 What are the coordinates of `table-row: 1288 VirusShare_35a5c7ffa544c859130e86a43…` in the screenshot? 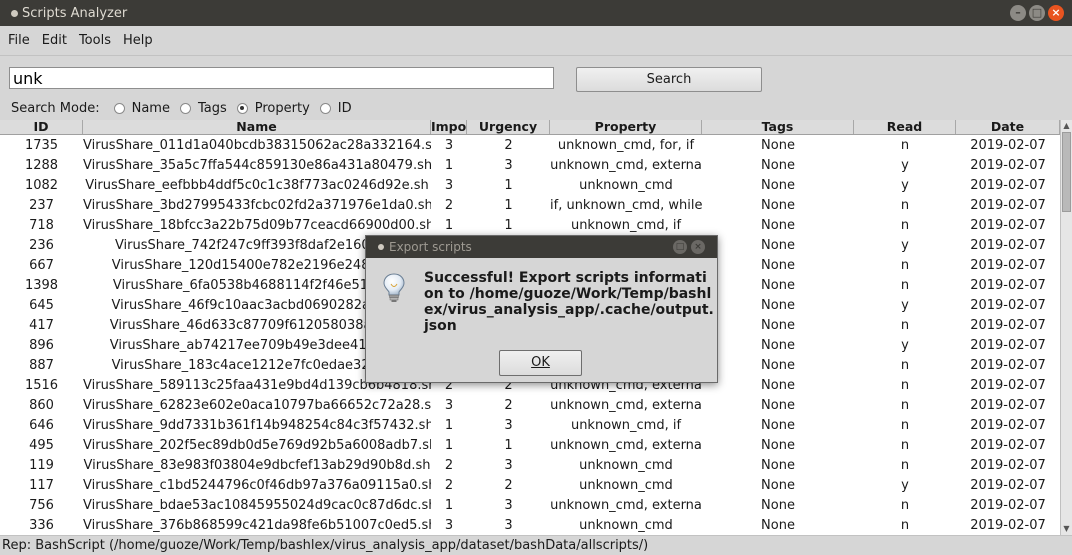 It's located at (530, 165).